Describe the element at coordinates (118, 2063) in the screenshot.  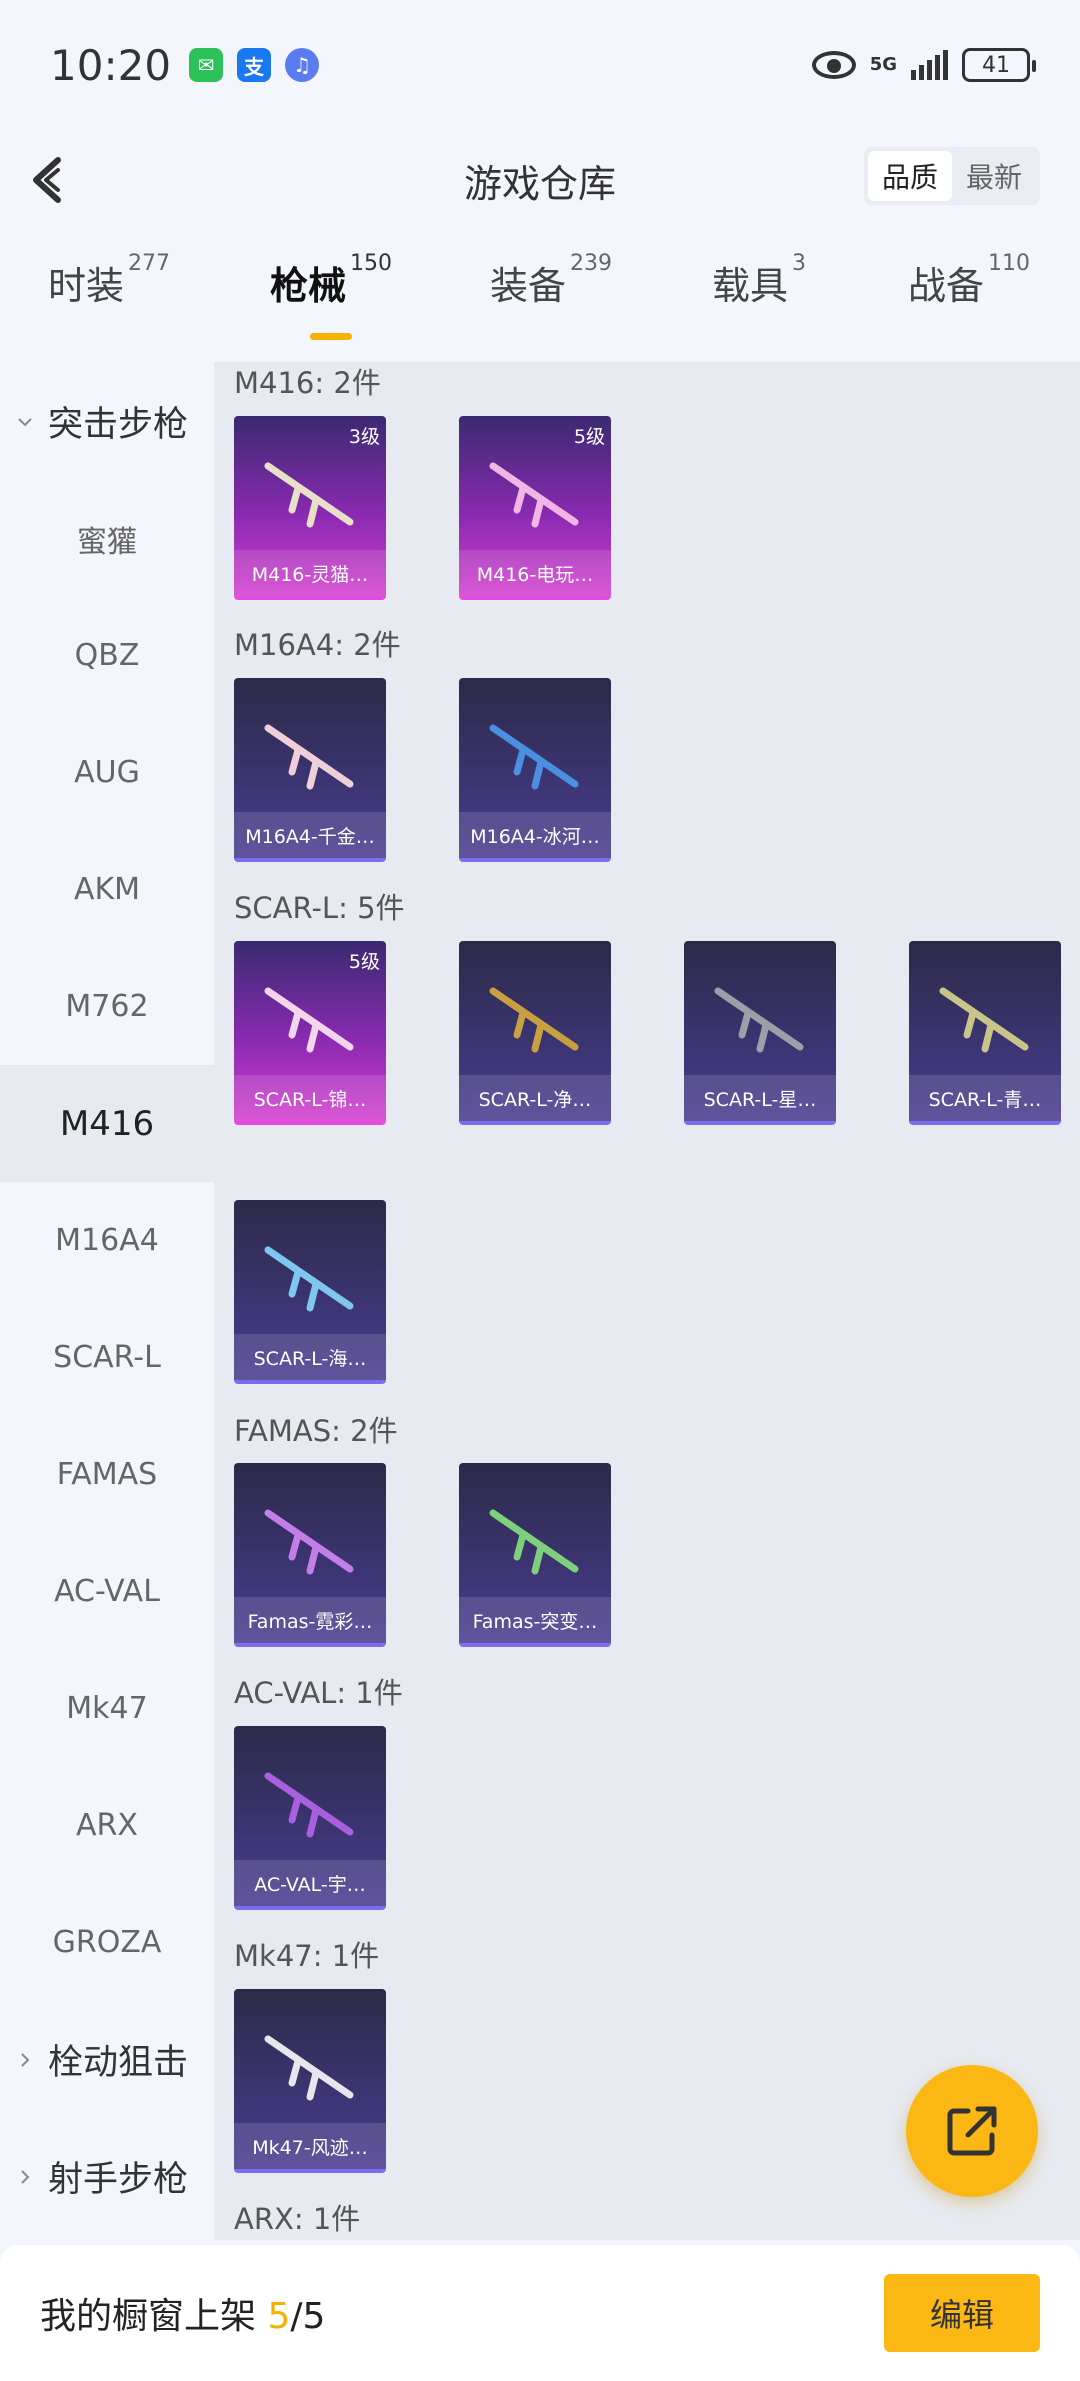
I see `sidebar-group-label: 栓动狙击` at that location.